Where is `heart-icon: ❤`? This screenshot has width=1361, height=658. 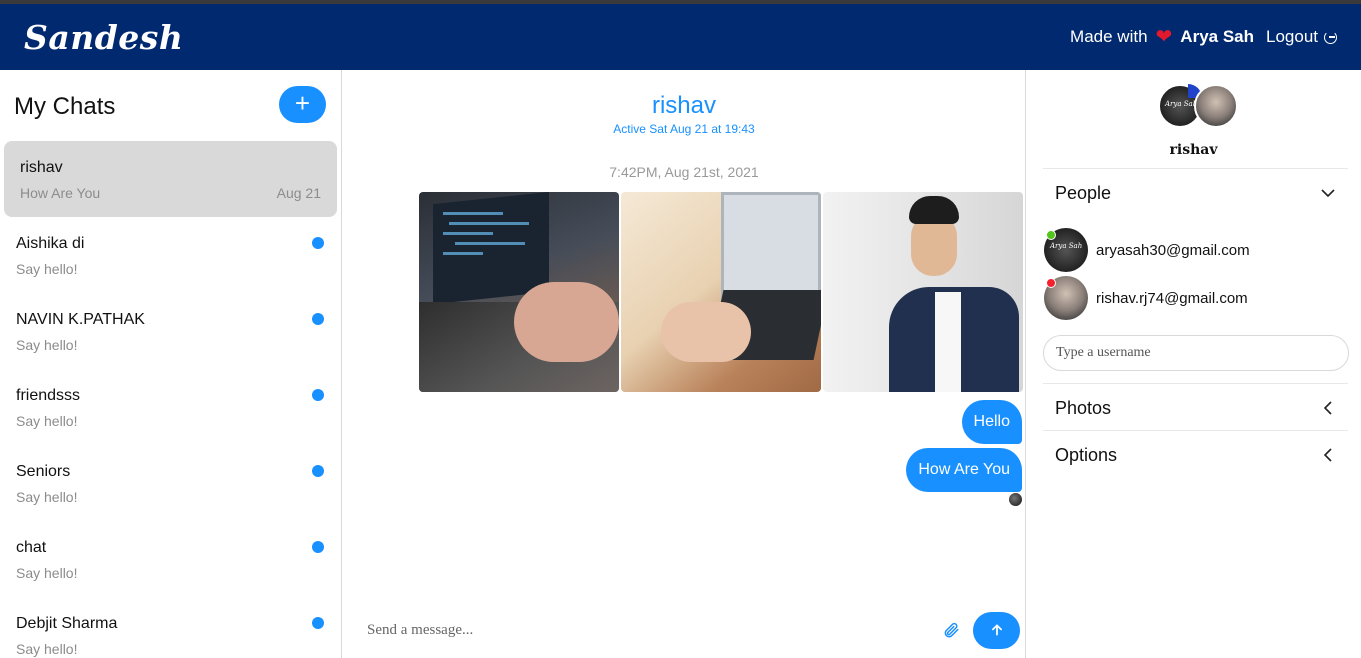 heart-icon: ❤ is located at coordinates (1164, 37).